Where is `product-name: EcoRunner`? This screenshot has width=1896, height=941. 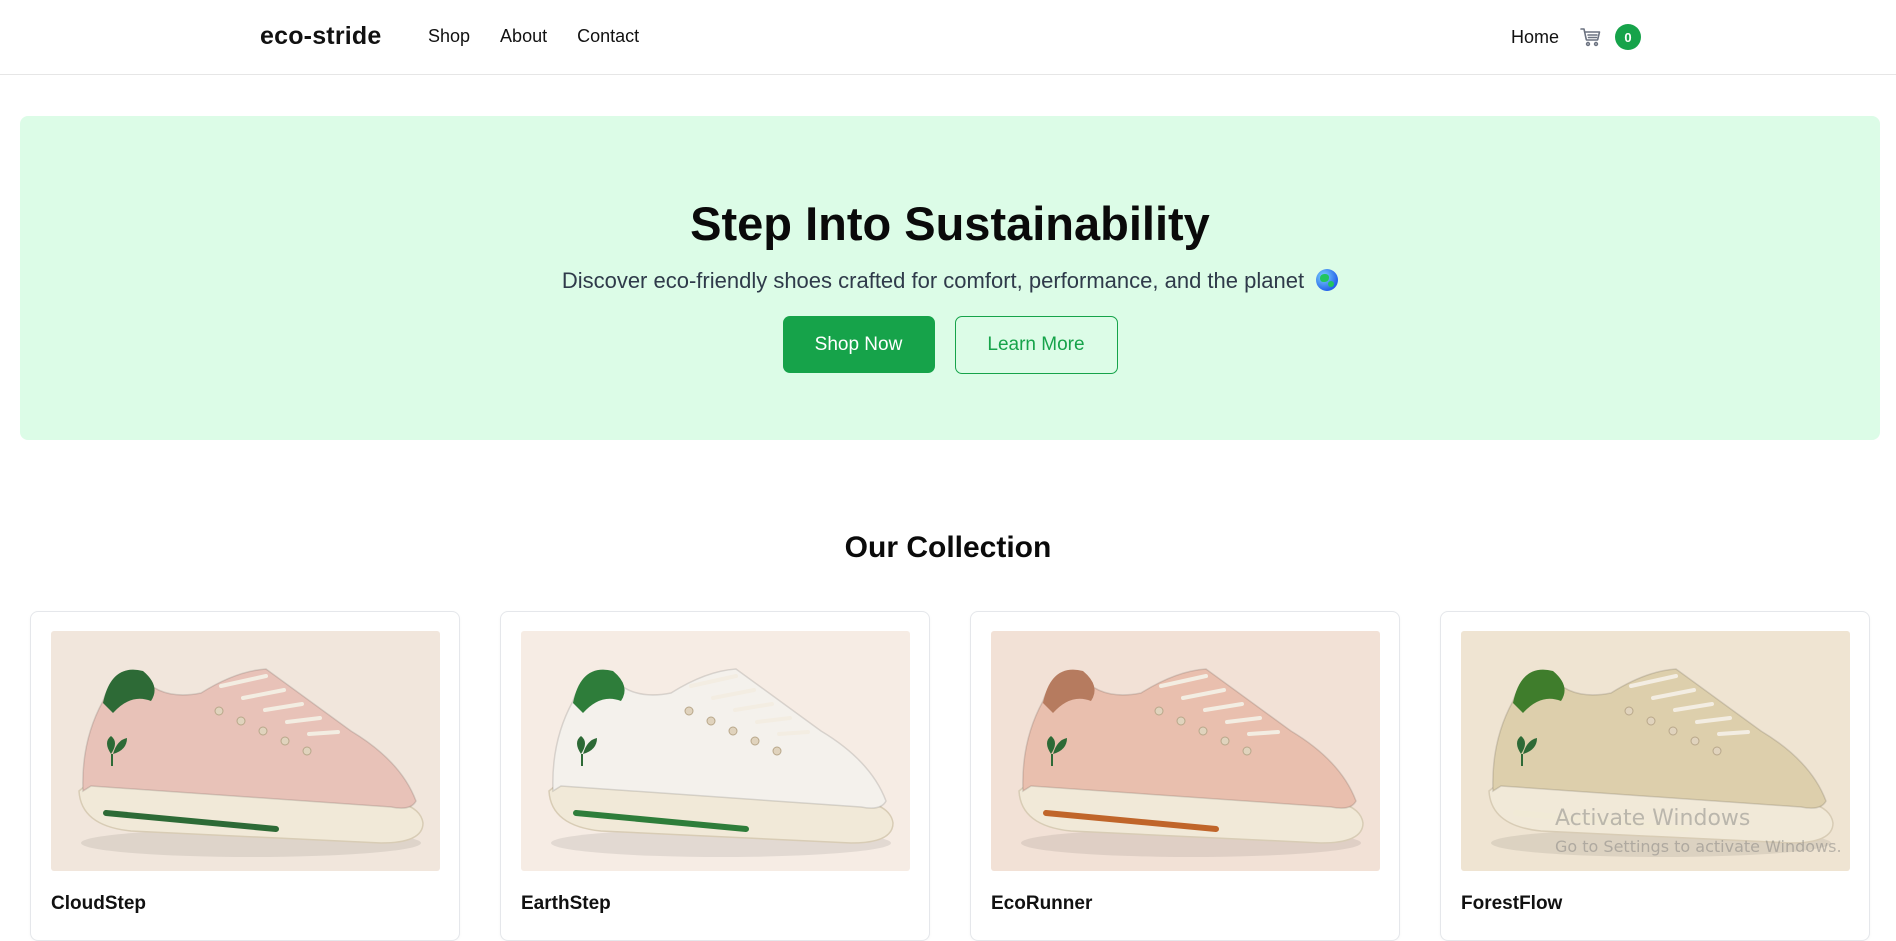 product-name: EcoRunner is located at coordinates (1042, 903).